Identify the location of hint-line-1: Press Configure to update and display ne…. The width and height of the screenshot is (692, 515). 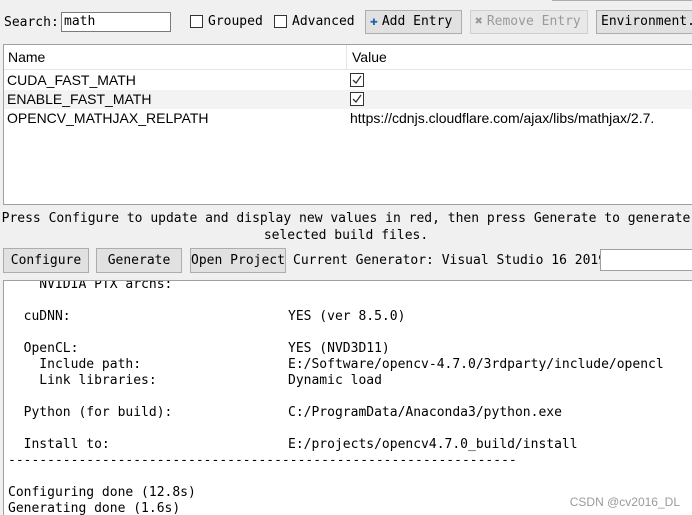
(346, 218).